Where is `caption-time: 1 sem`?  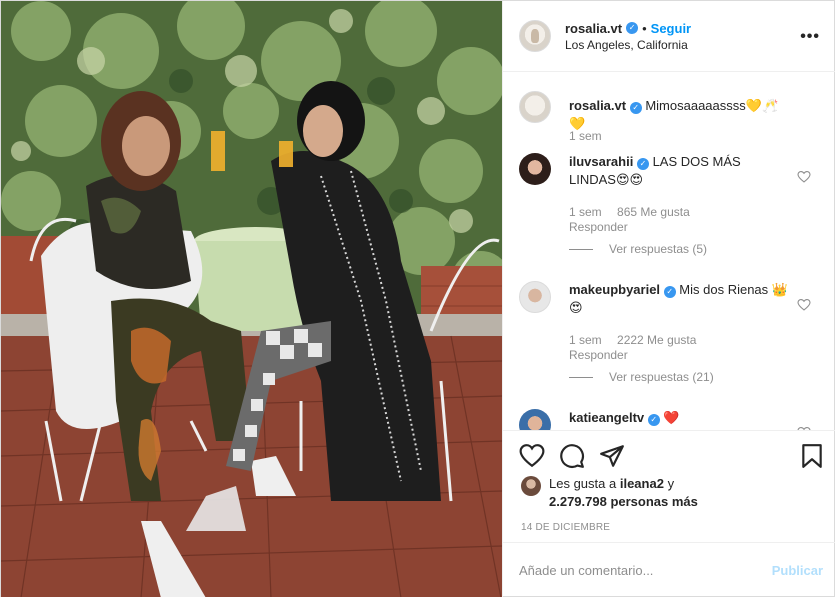 caption-time: 1 sem is located at coordinates (585, 136).